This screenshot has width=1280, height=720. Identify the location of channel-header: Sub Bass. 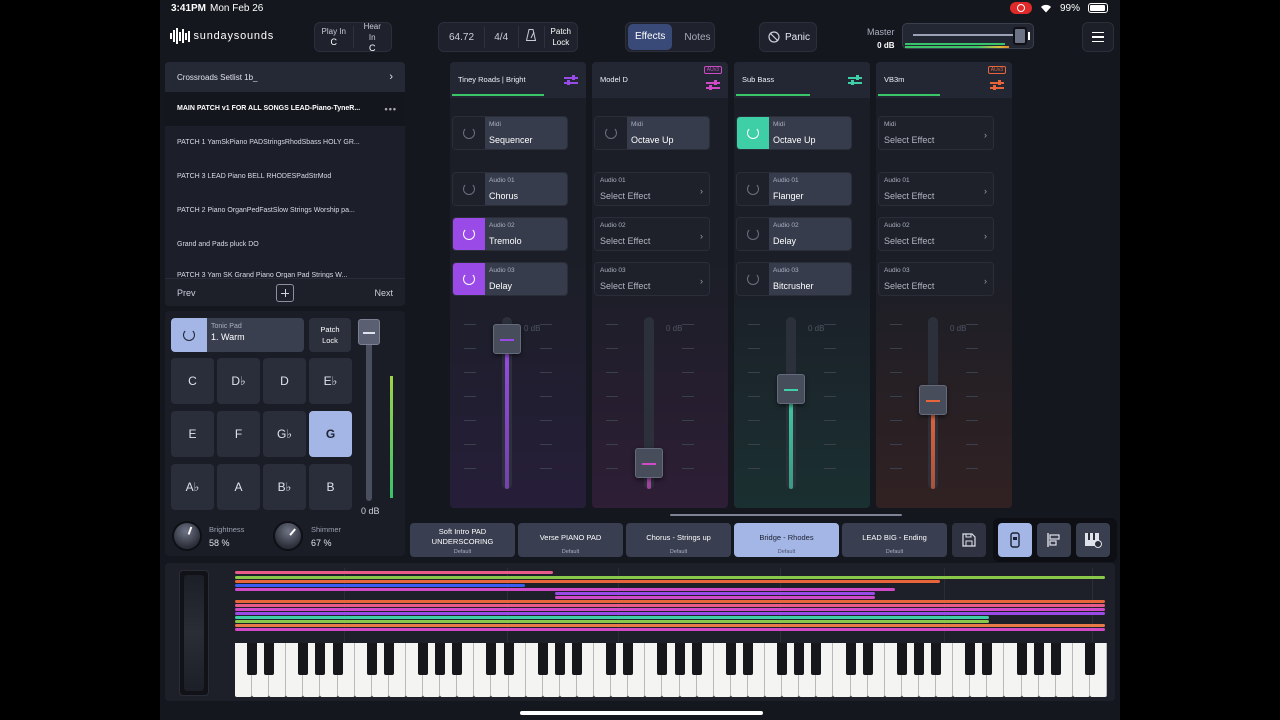
(802, 80).